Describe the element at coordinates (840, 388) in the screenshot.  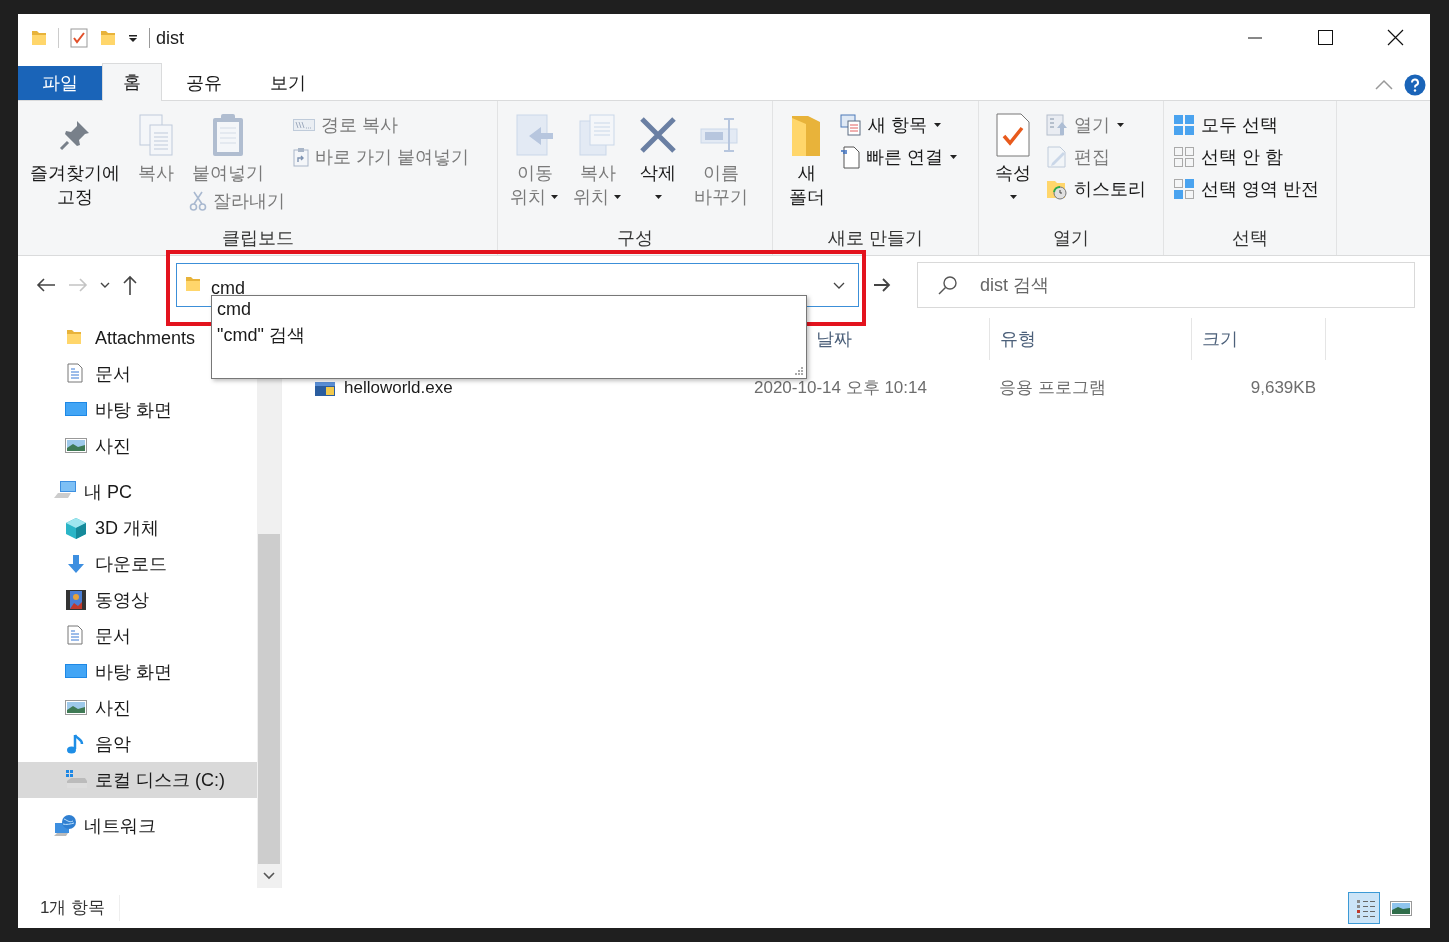
I see `table-cell-text: 2020-10-14 오후 10:14` at that location.